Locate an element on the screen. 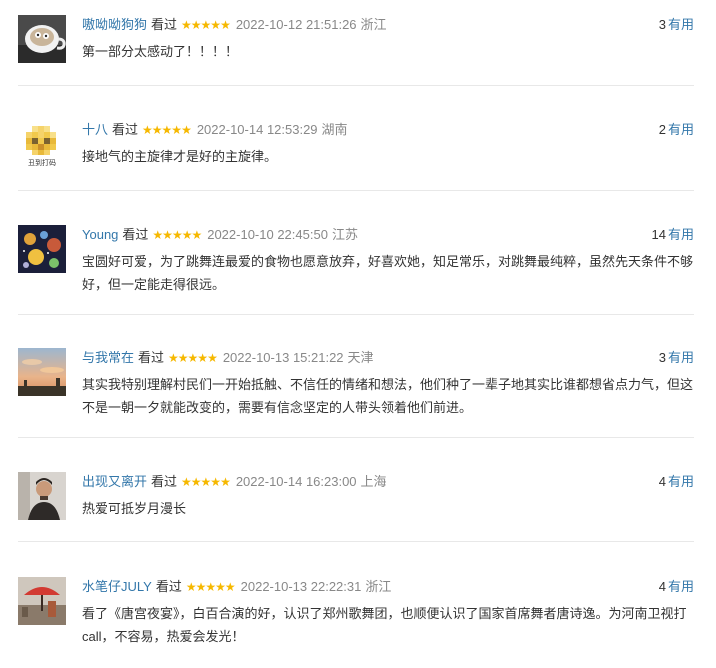 This screenshot has height=668, width=716. username-link: 嗷呦呦狗狗 is located at coordinates (114, 24).